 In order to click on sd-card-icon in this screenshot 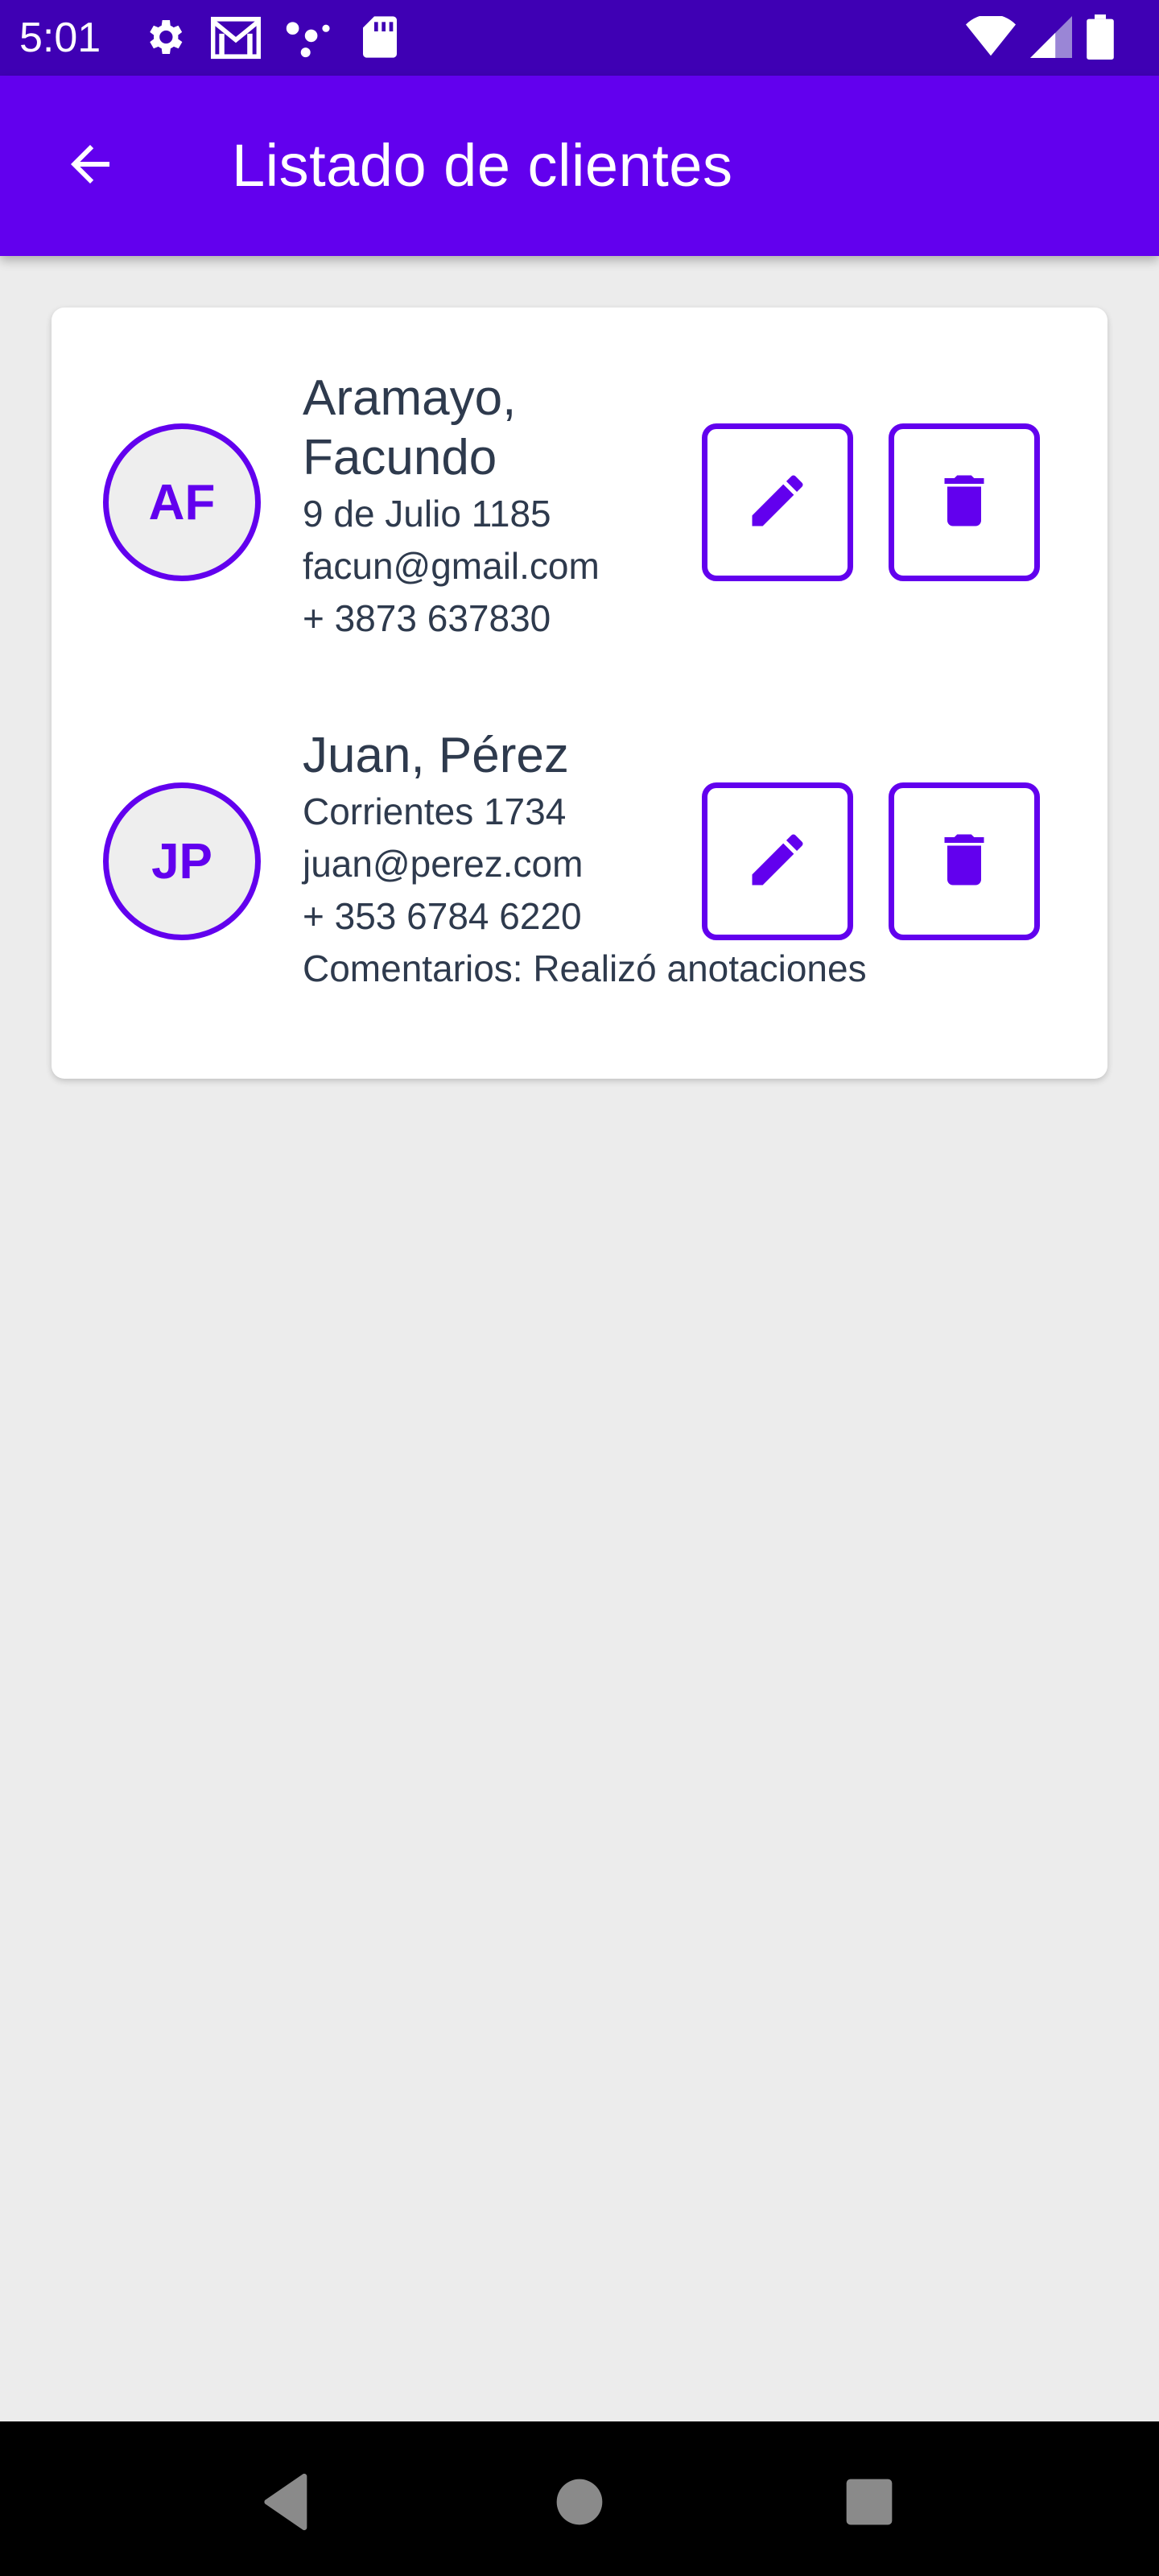, I will do `click(380, 39)`.